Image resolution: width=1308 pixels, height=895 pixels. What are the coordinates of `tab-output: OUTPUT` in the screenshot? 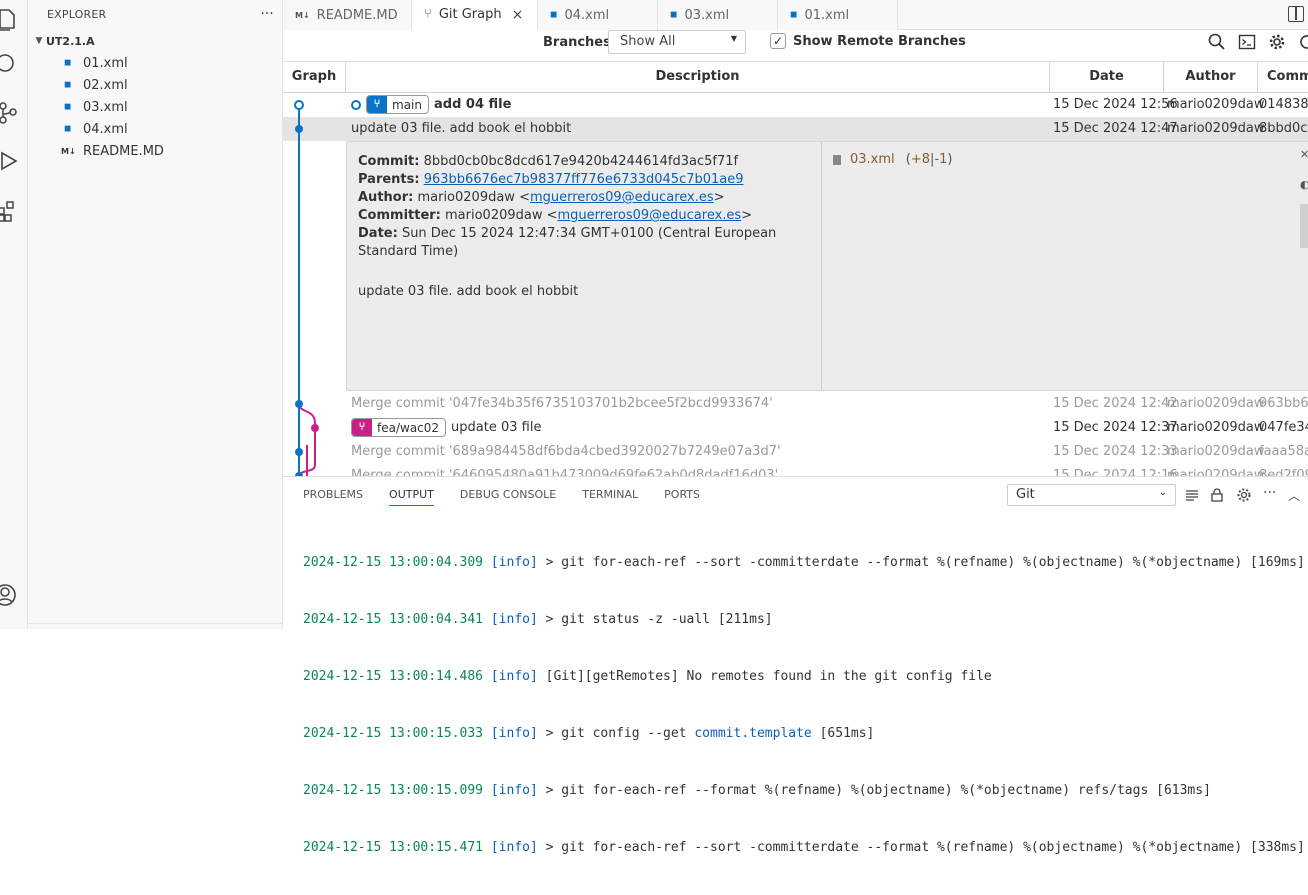 It's located at (411, 497).